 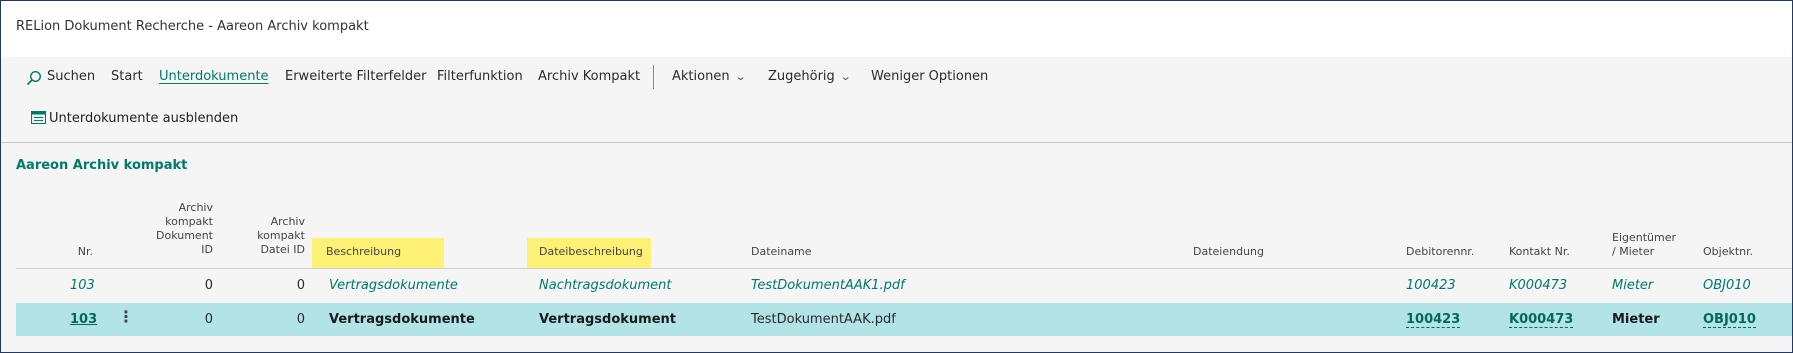 I want to click on action-separator, so click(x=653, y=77).